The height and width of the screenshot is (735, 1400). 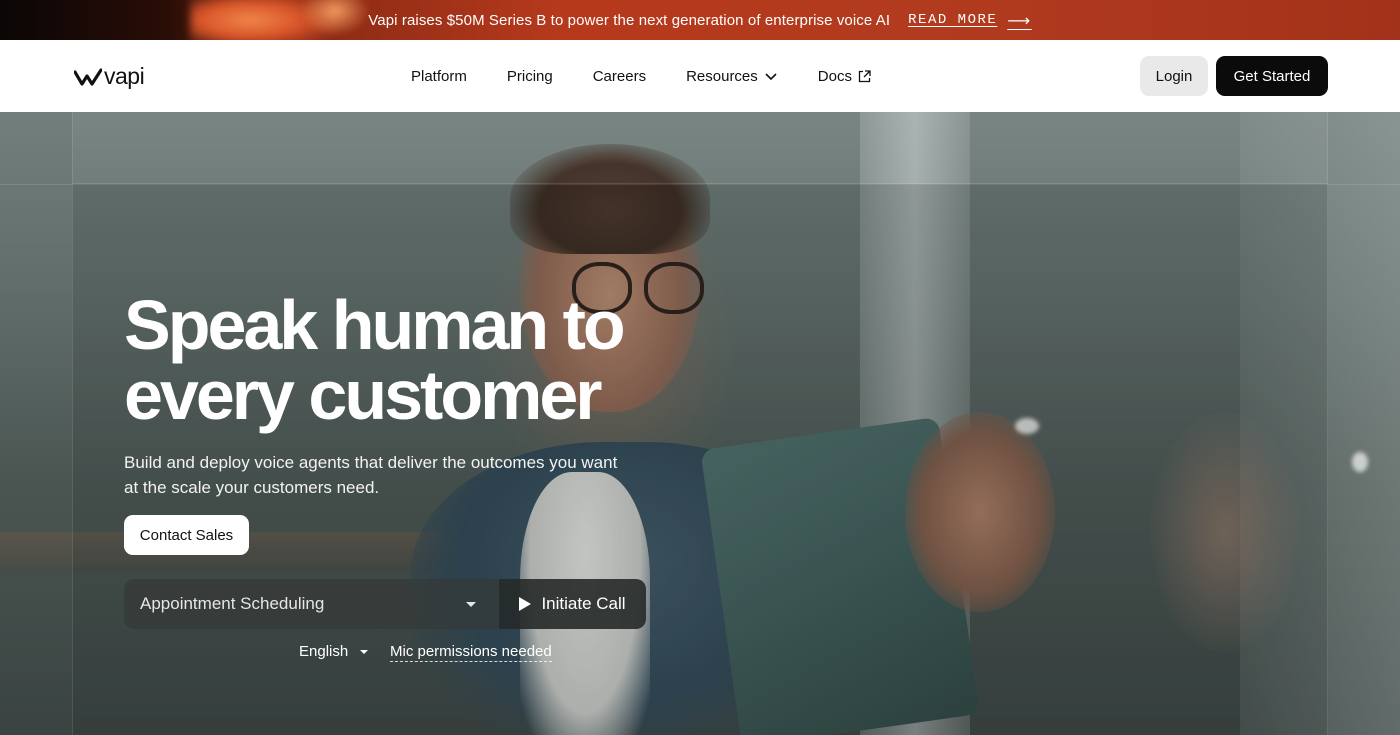 I want to click on initiate-call-button: Initiate Call, so click(x=572, y=604).